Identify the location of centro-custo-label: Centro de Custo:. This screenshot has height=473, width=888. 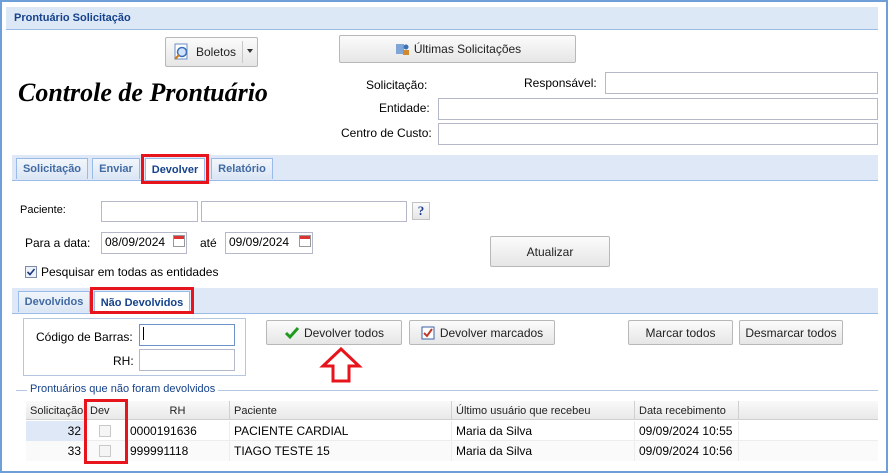
(386, 133).